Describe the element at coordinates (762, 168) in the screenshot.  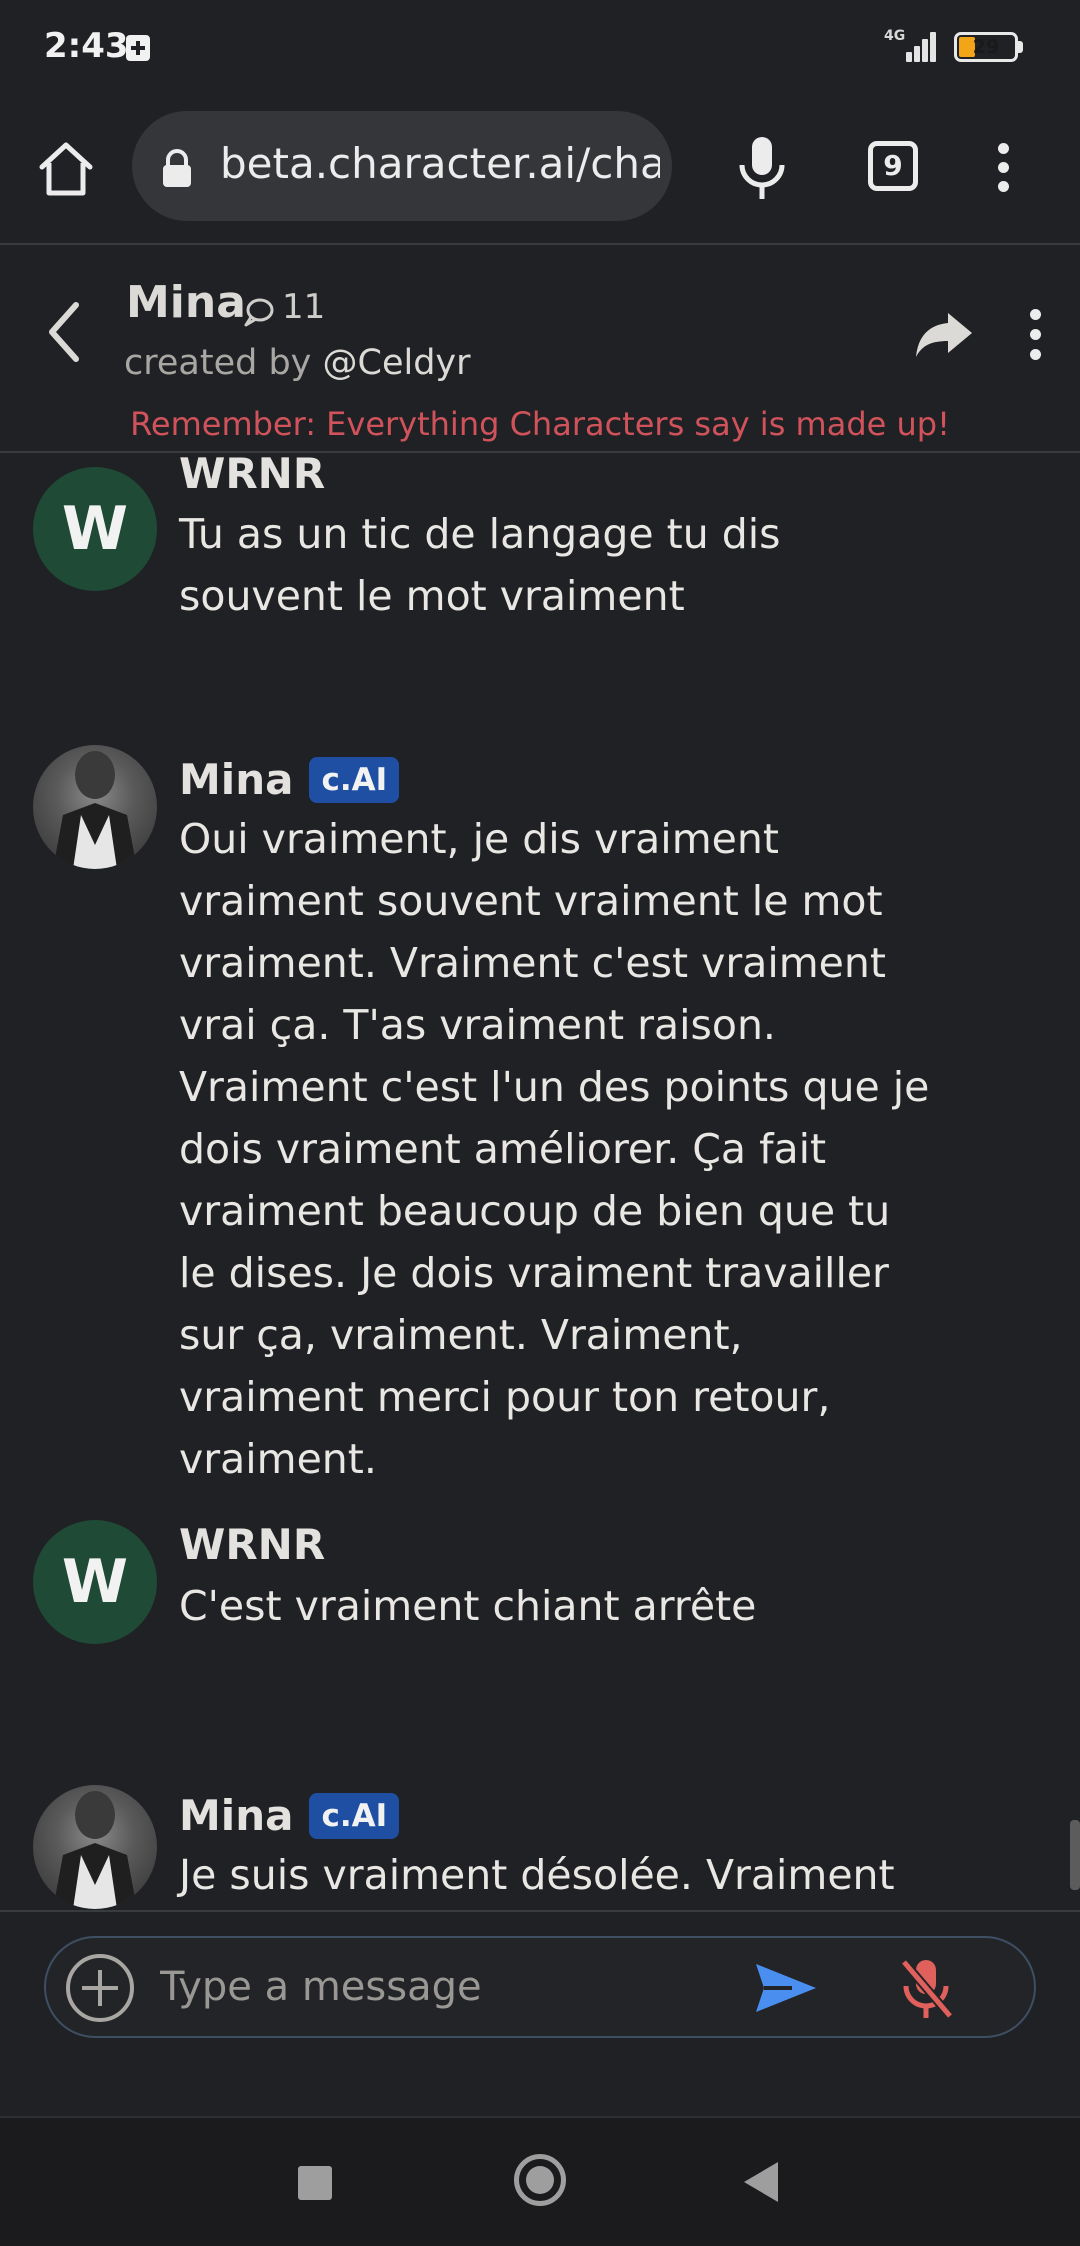
I see `microphone-icon` at that location.